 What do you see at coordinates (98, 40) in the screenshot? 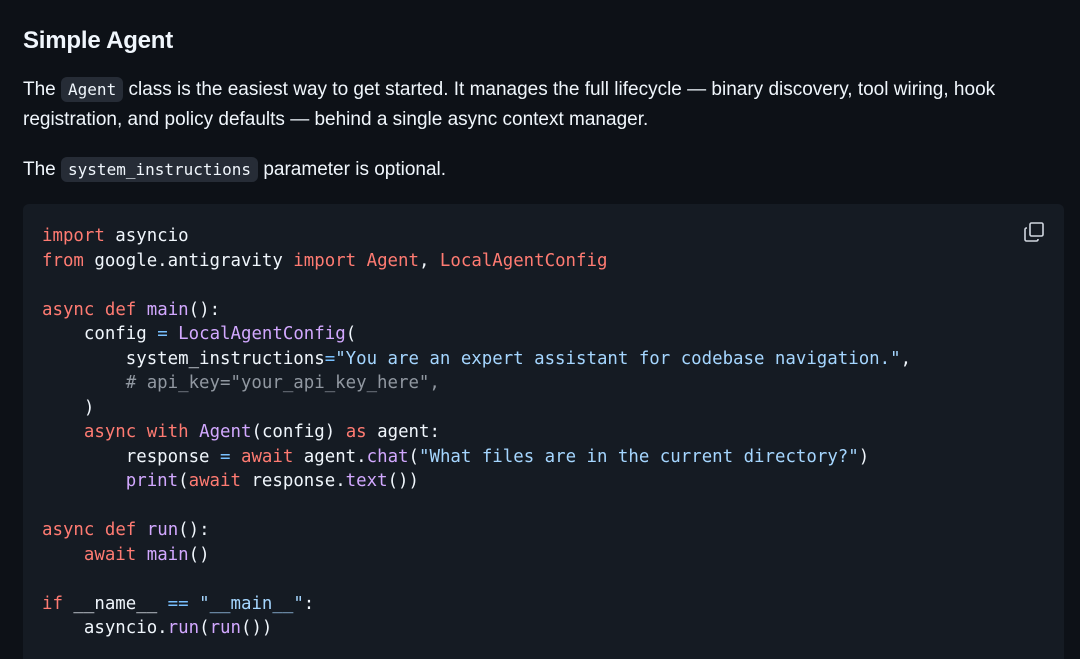
I see `section-heading: Simple Agent` at bounding box center [98, 40].